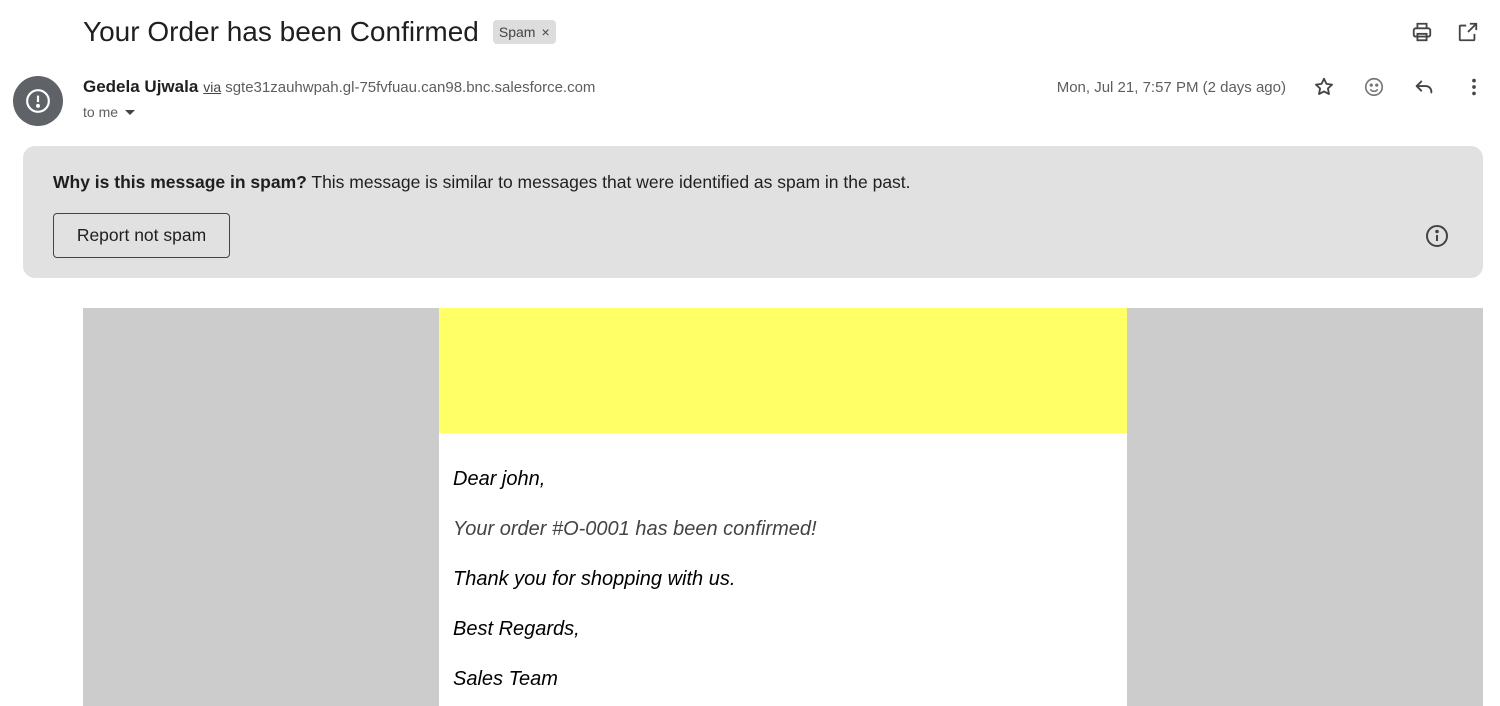  I want to click on sender-avatar, so click(38, 101).